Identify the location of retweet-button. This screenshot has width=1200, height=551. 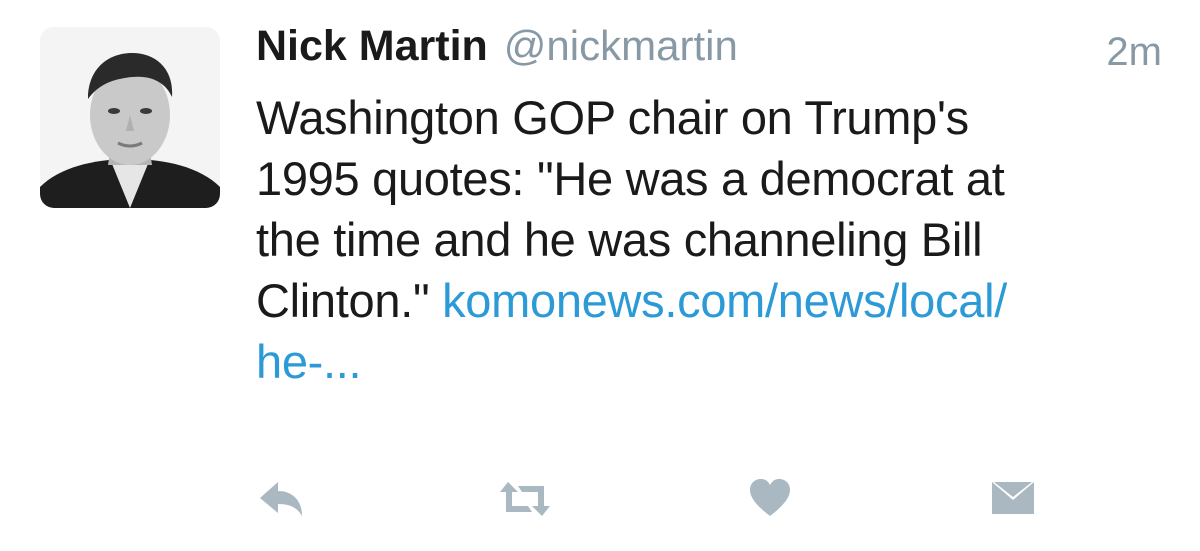
(525, 499).